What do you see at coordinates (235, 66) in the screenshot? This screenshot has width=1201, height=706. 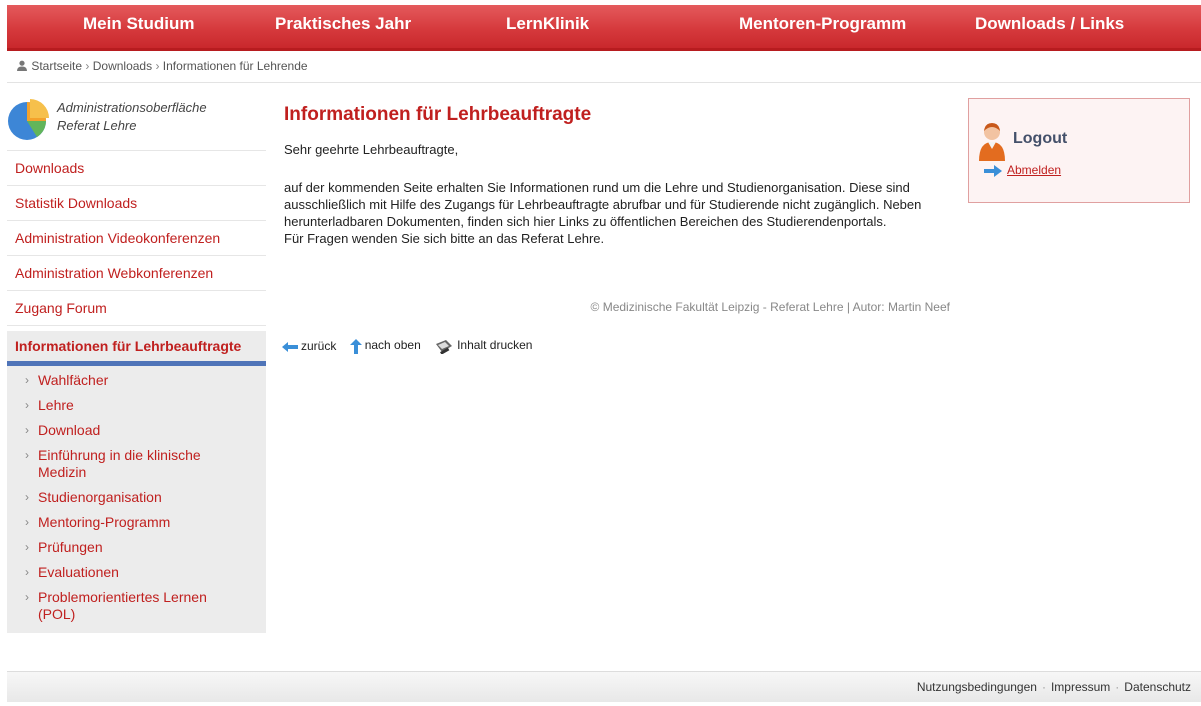 I see `breadcrumb-current: Informationen für Lehrende` at bounding box center [235, 66].